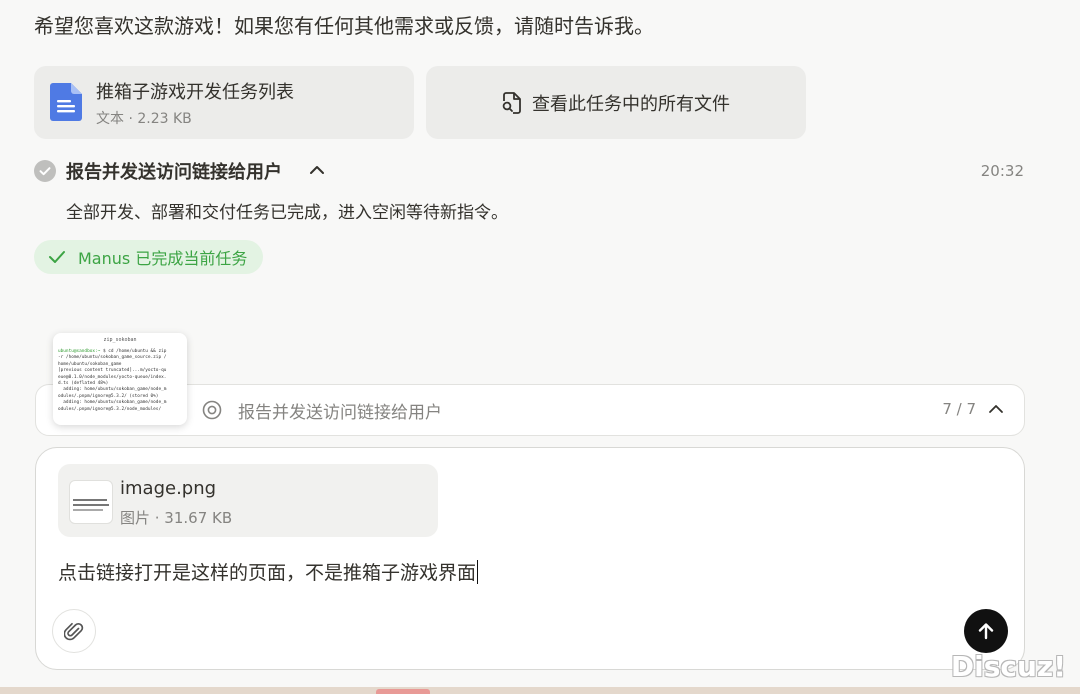 This screenshot has width=1080, height=694. I want to click on text-caret, so click(478, 572).